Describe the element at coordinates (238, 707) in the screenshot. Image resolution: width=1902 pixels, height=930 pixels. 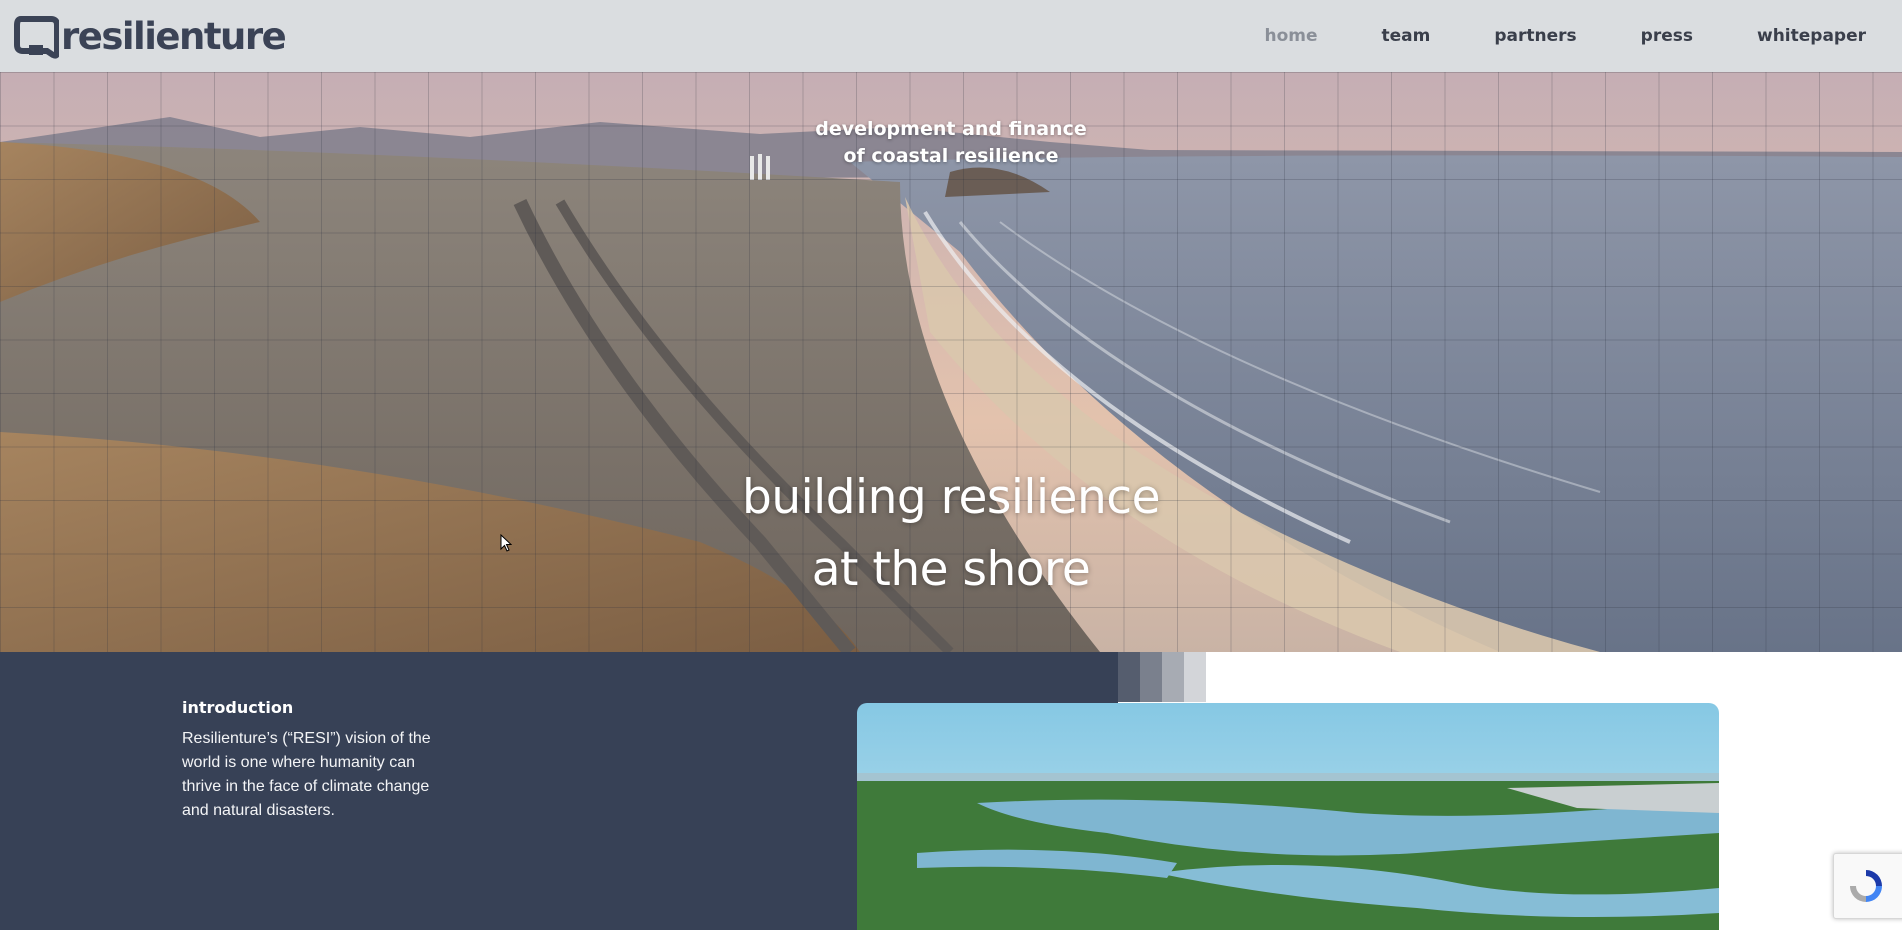
I see `intro-title: introduction` at that location.